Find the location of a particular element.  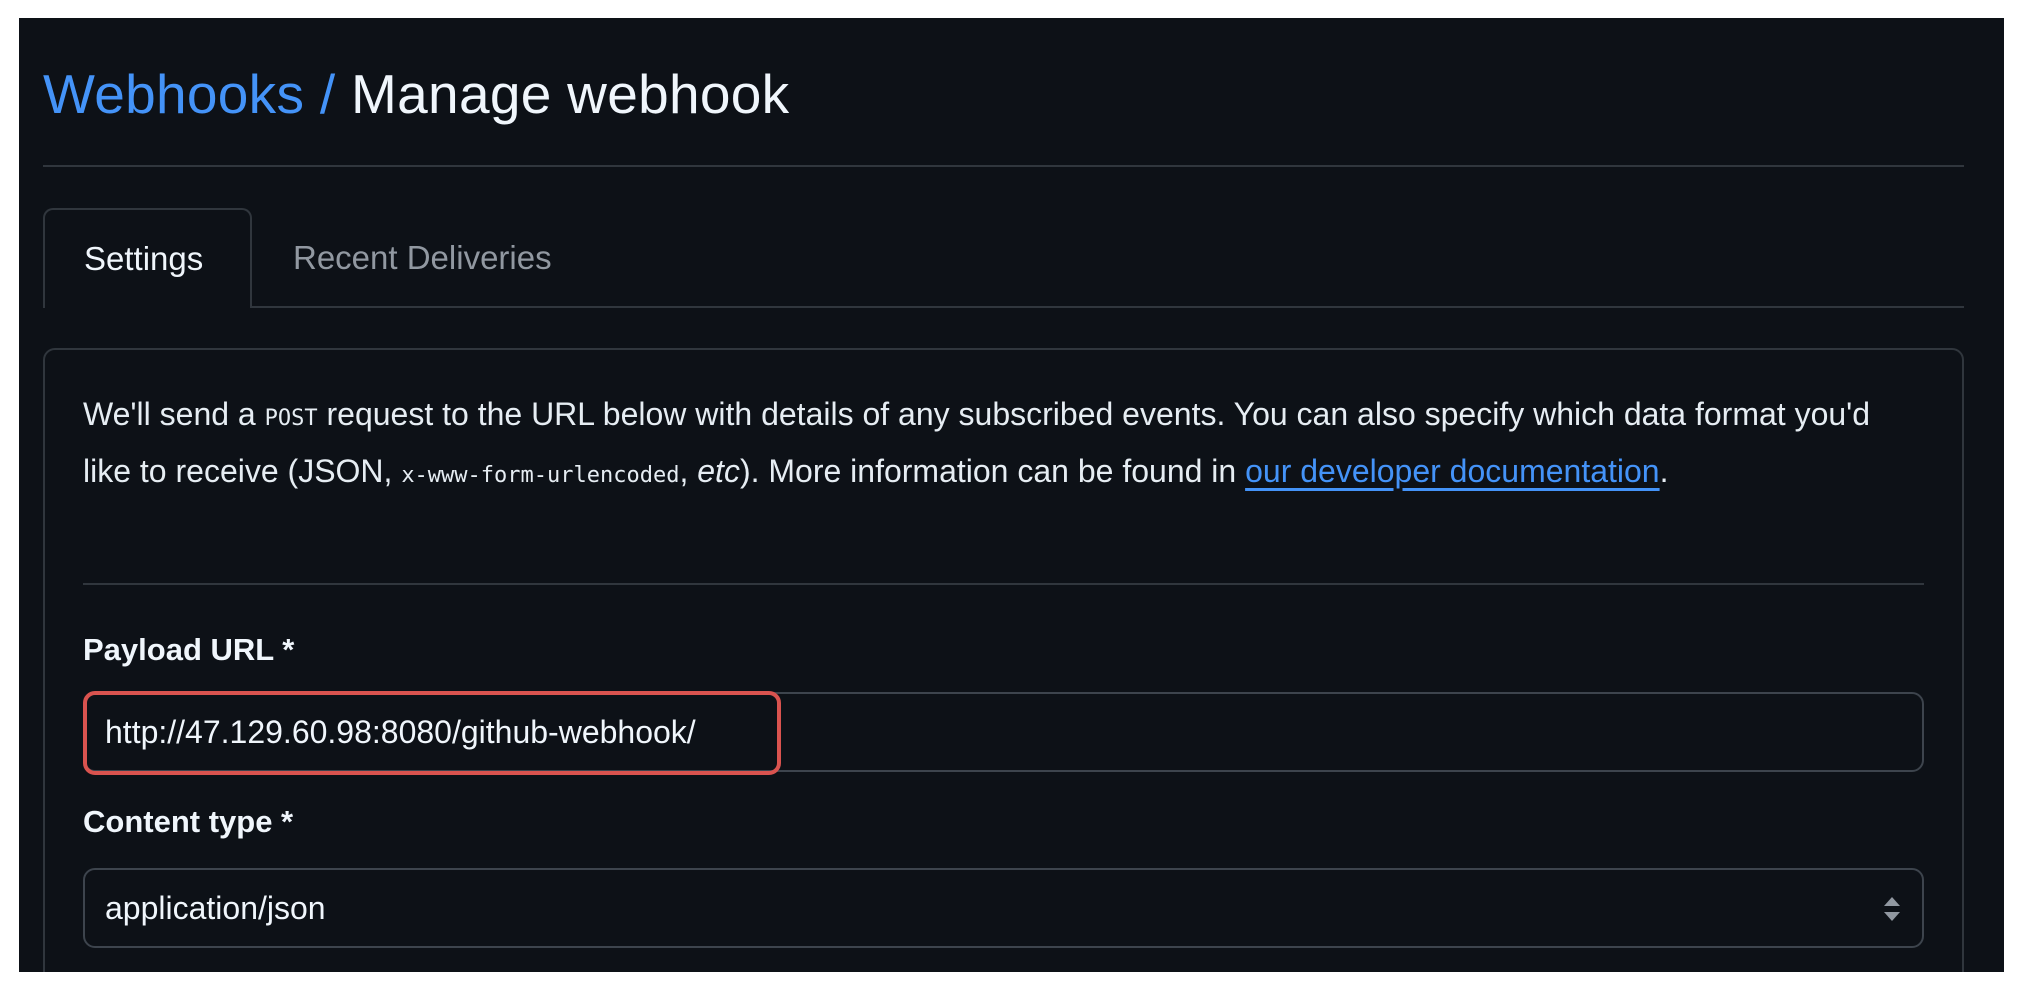

tab-recent-deliveries: Recent Deliveries is located at coordinates (412, 258).